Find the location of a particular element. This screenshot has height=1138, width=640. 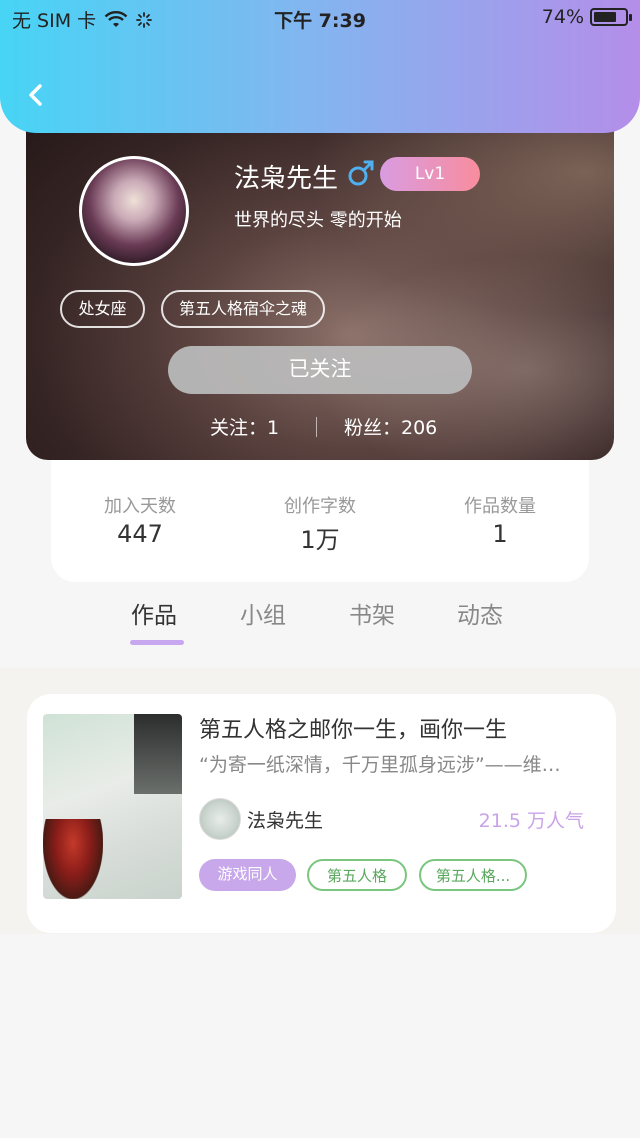

stat-value: 1 is located at coordinates (500, 534).